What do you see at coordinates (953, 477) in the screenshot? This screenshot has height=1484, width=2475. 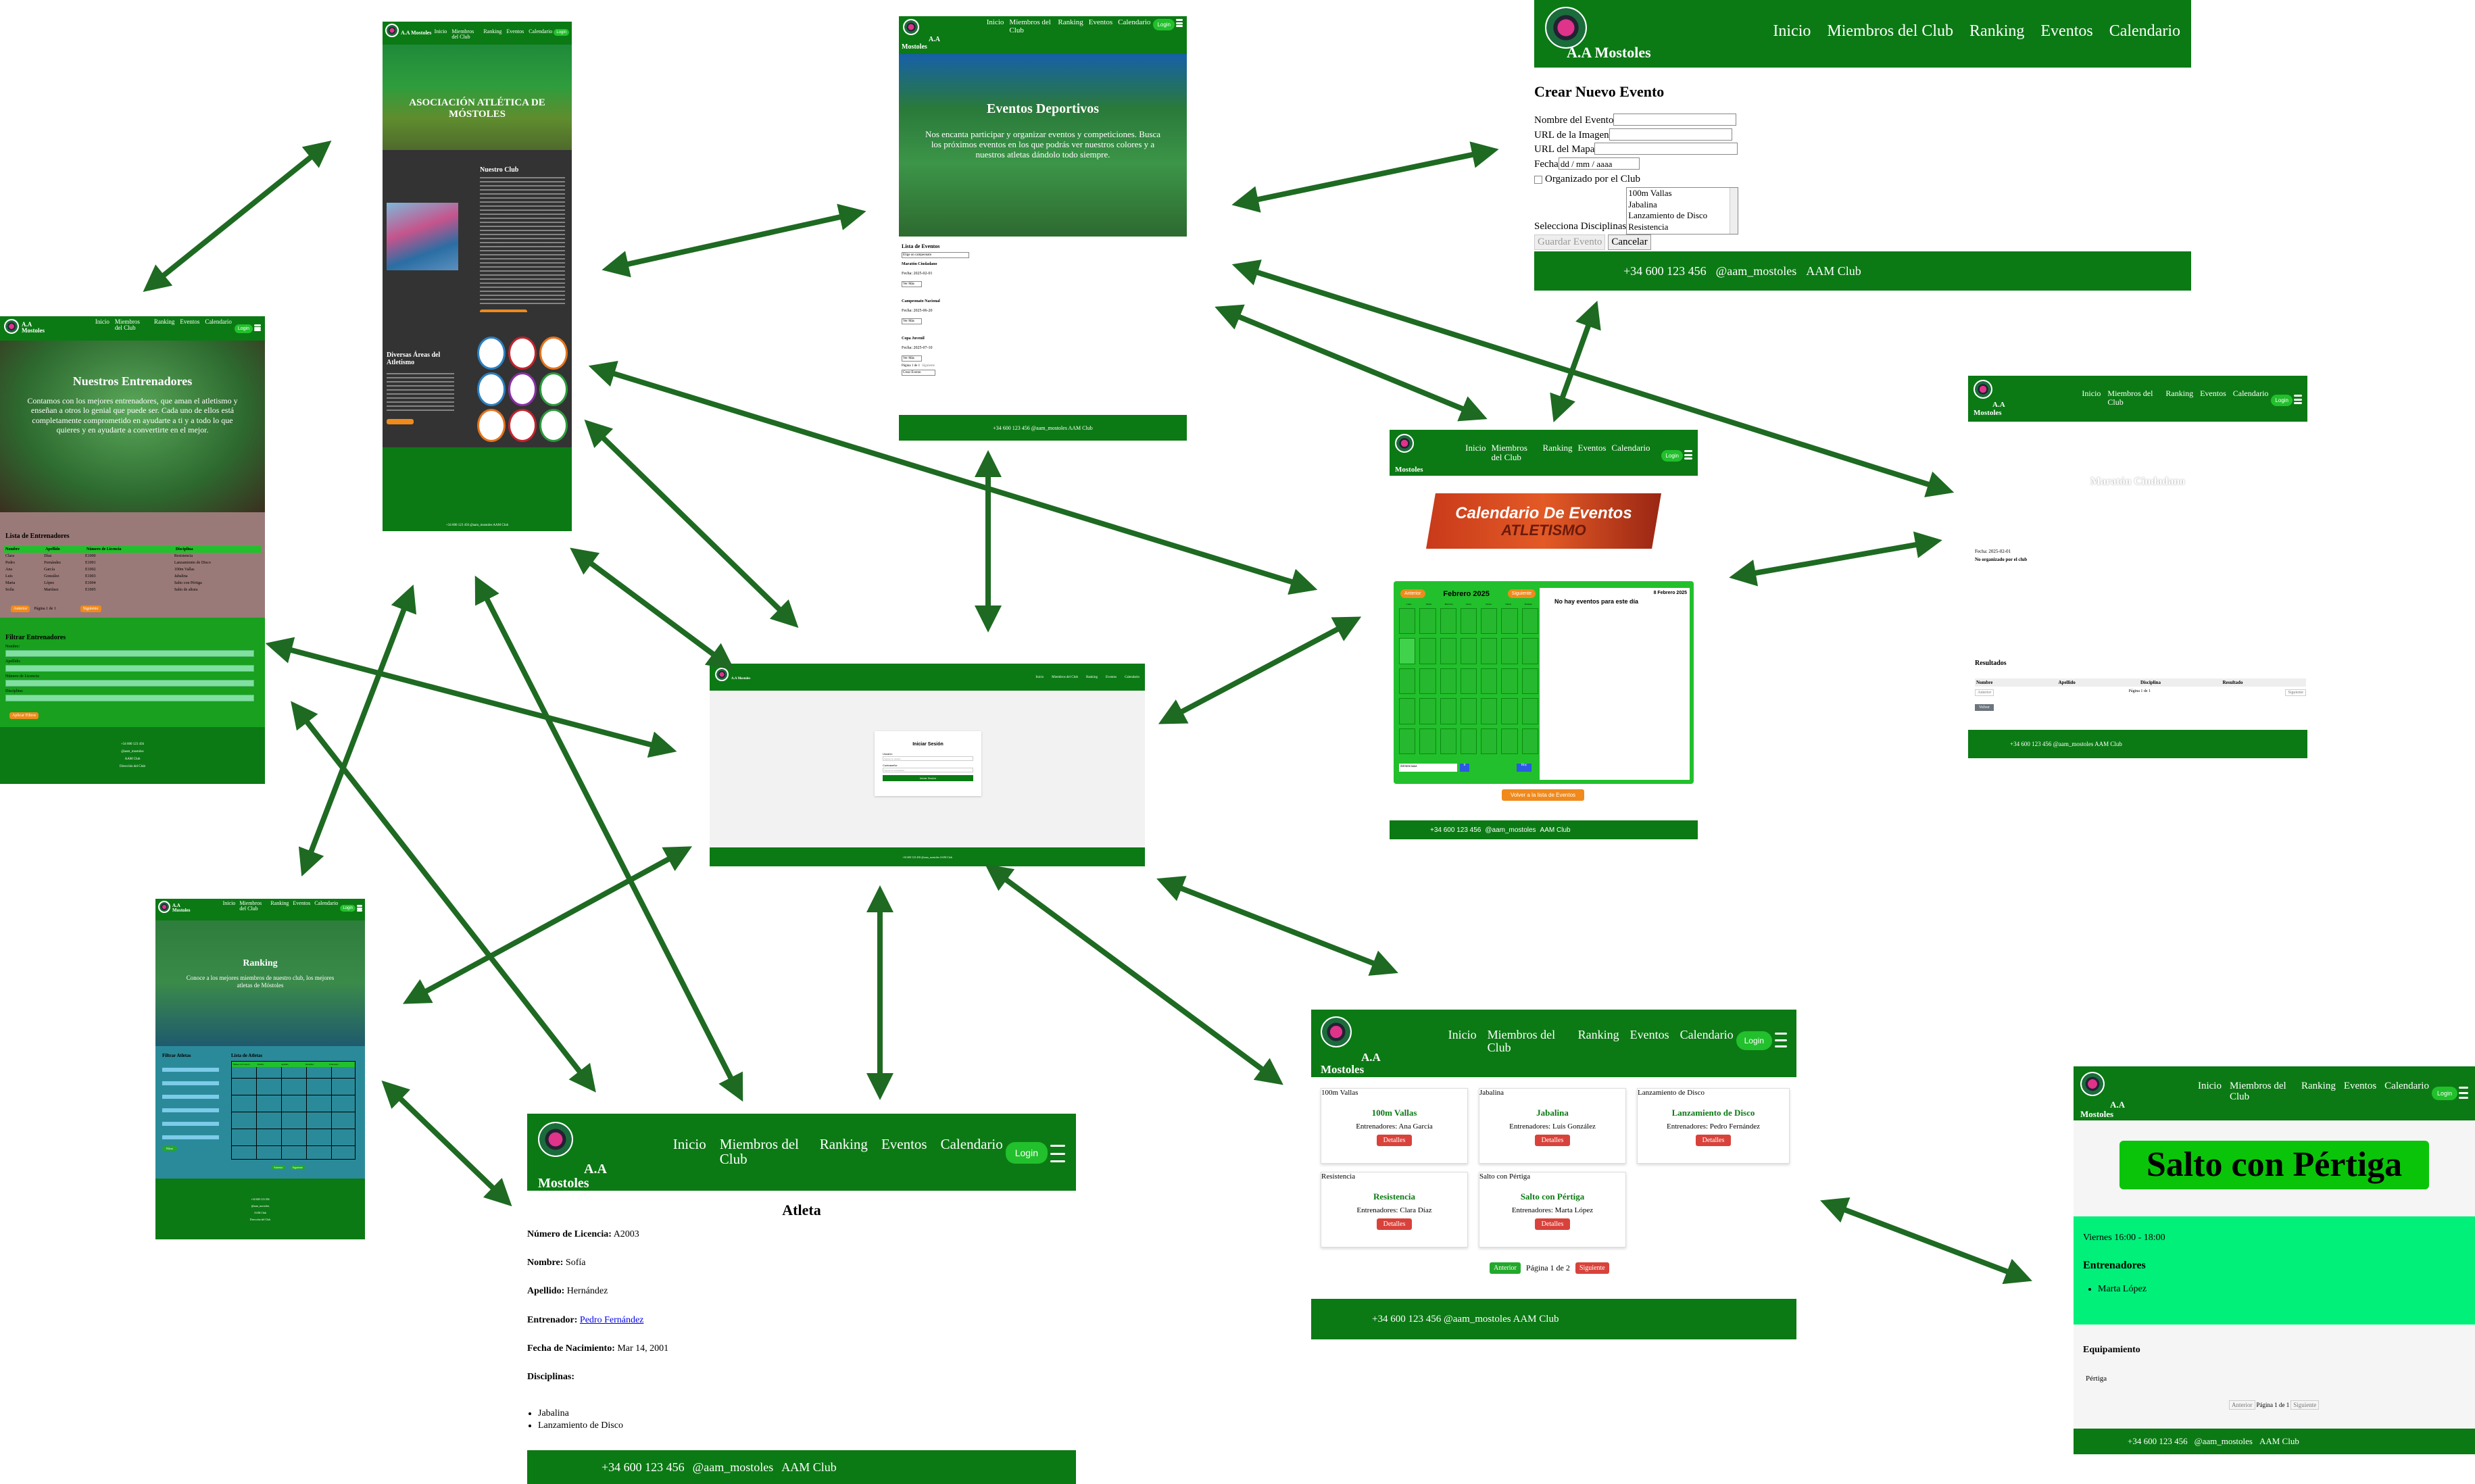 I see `arrow-home-calendario` at bounding box center [953, 477].